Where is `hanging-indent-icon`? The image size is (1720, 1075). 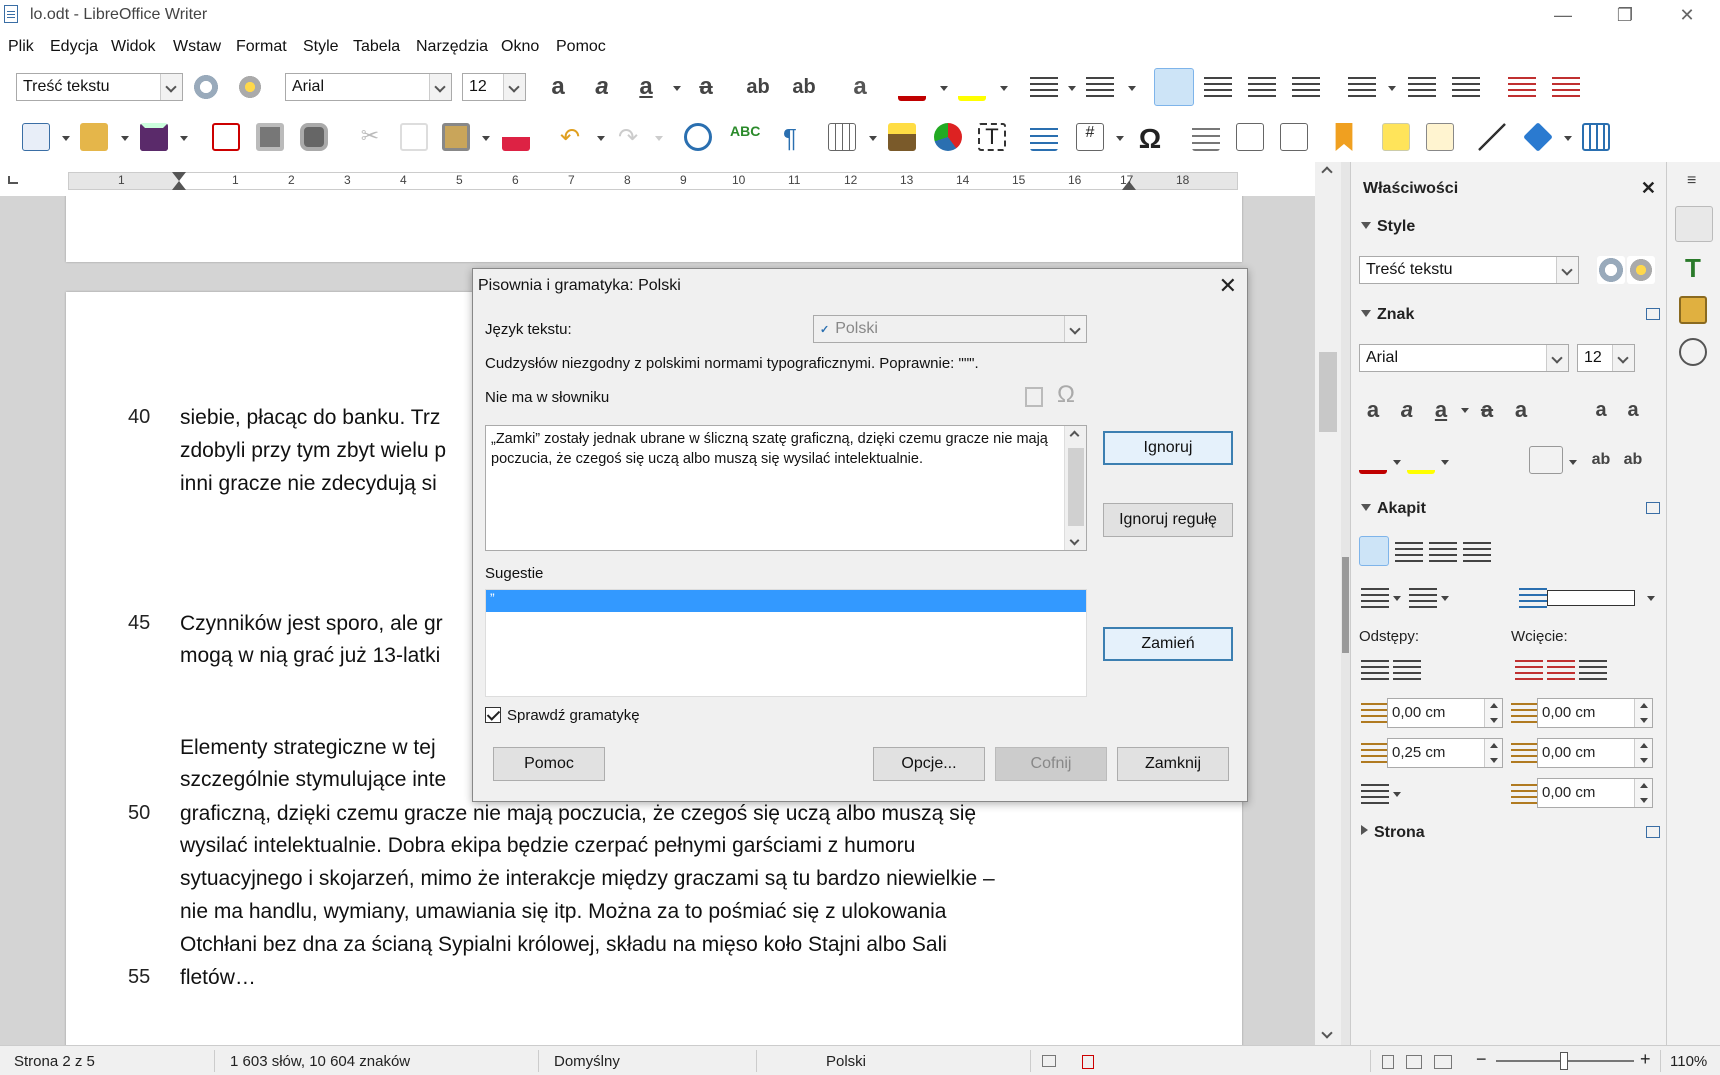
hanging-indent-icon is located at coordinates (1593, 670).